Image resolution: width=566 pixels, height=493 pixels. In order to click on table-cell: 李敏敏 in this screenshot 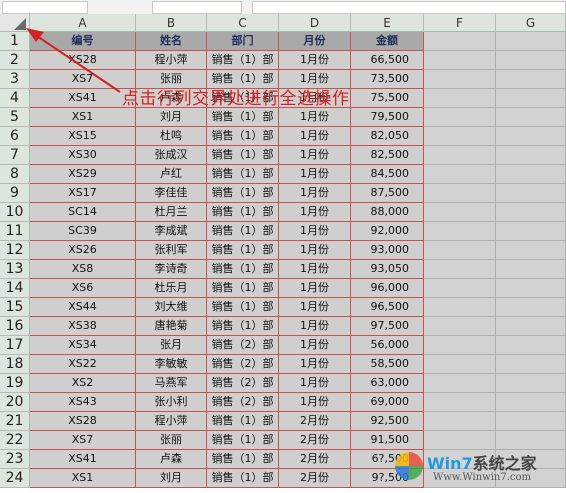, I will do `click(171, 364)`.